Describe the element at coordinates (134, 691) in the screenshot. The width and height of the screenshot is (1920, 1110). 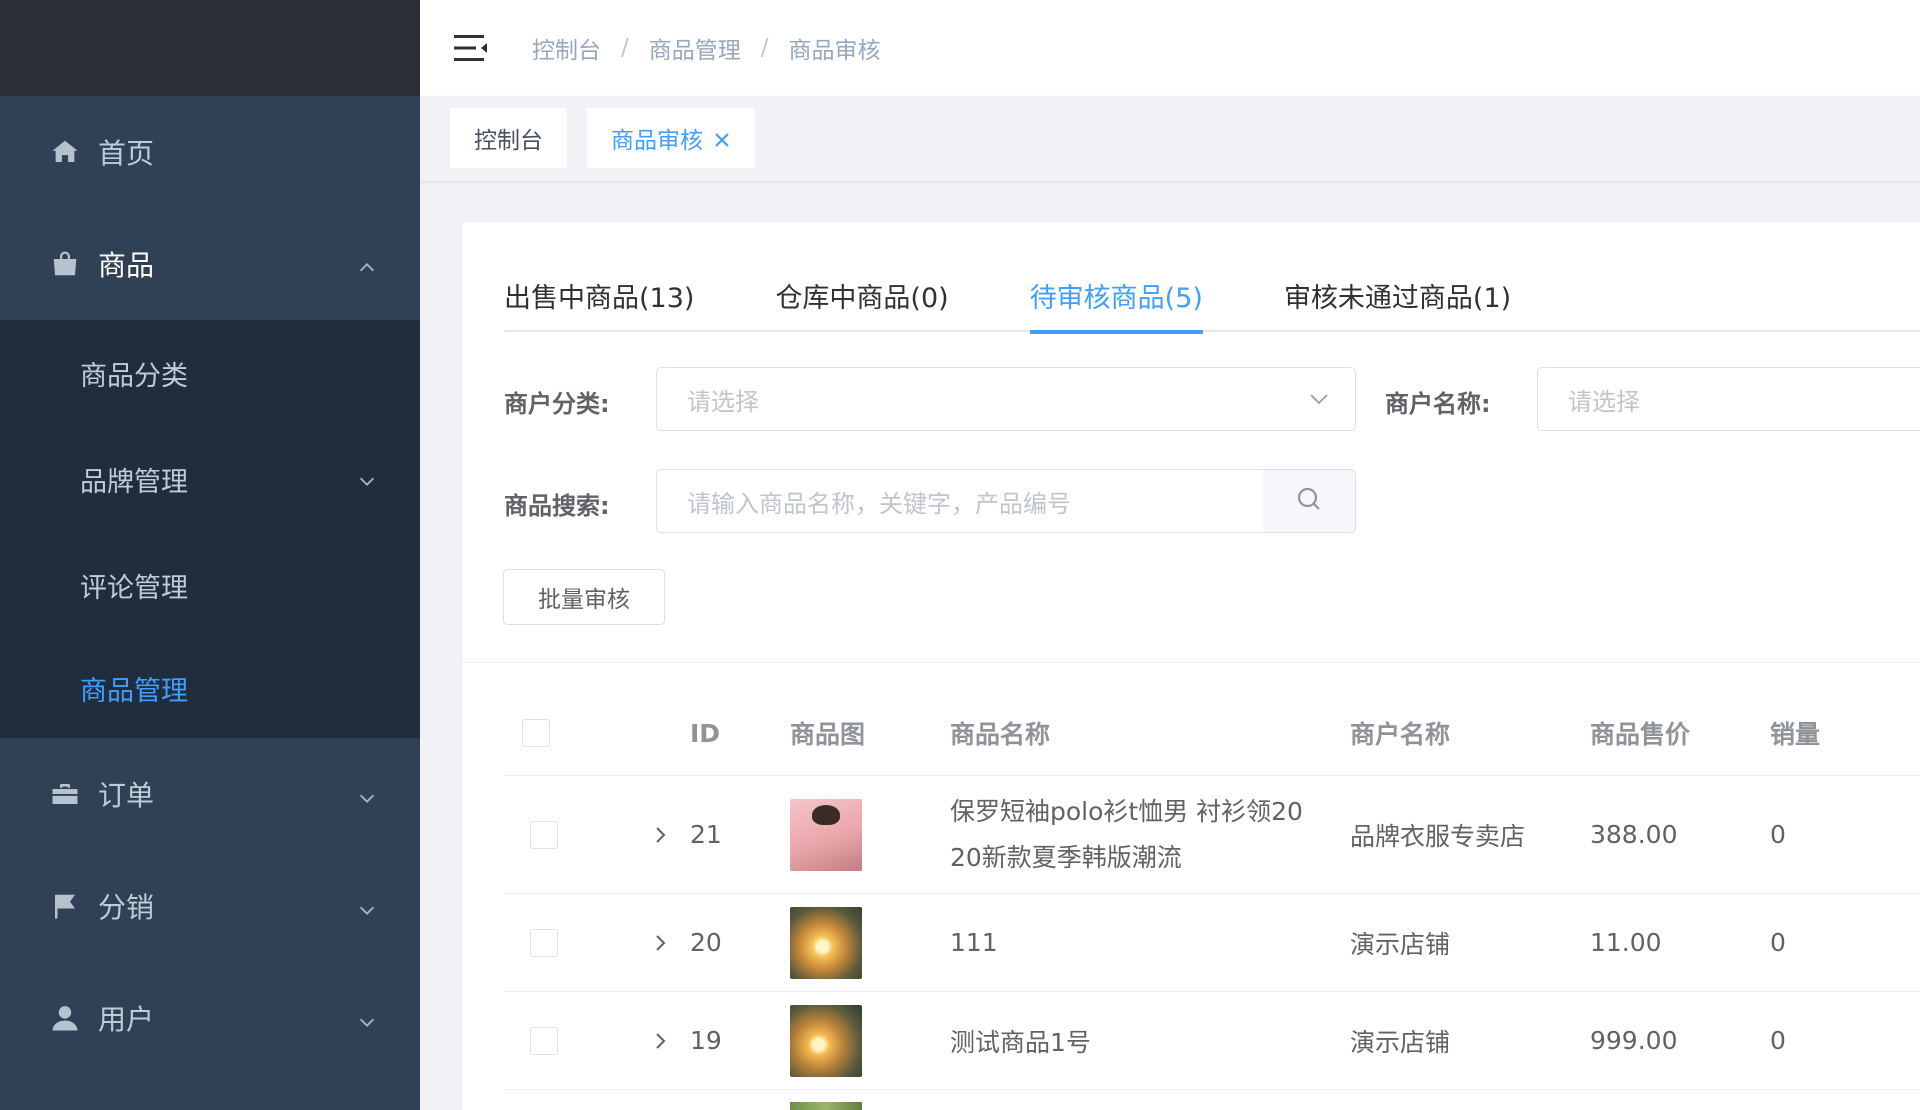
I see `sidebar-subitem-label: 商品管理` at that location.